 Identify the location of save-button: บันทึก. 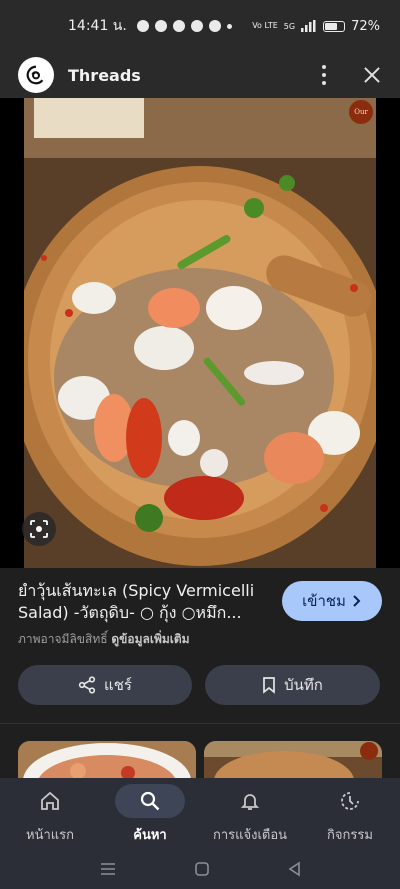
(292, 685).